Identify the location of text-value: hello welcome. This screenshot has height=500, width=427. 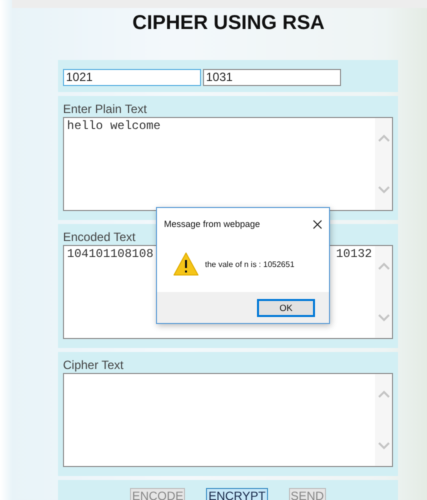
(114, 126).